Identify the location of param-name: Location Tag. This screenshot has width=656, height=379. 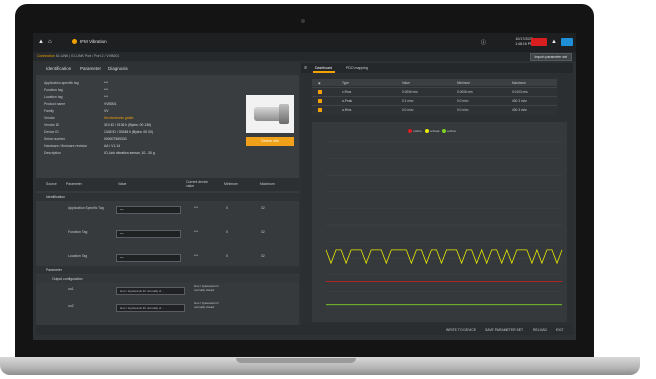
(78, 256).